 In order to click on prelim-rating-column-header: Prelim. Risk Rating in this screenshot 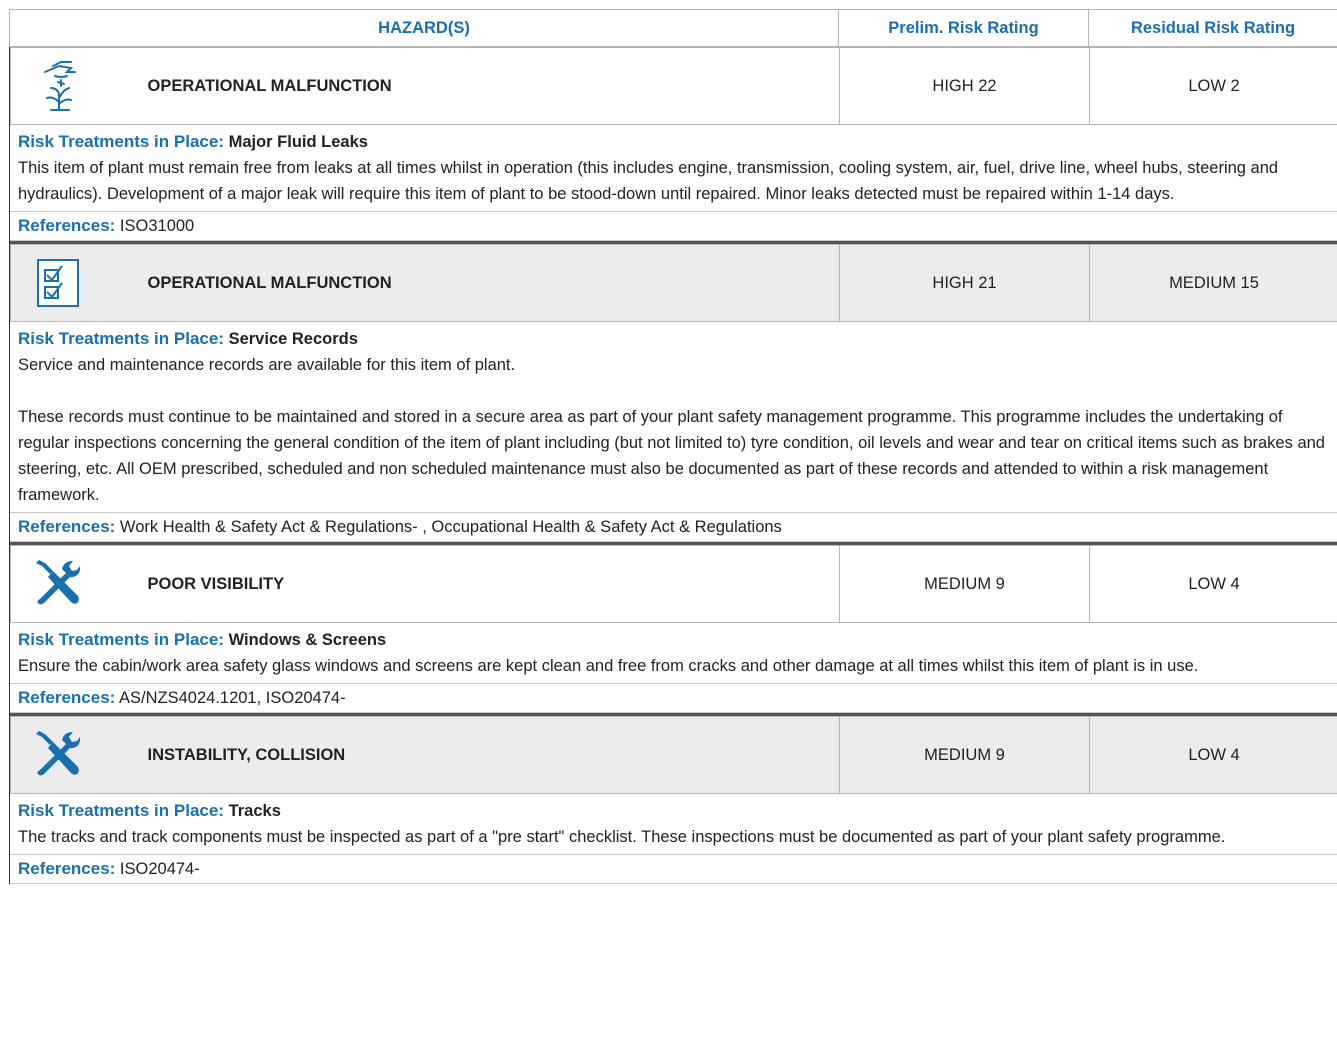, I will do `click(963, 28)`.